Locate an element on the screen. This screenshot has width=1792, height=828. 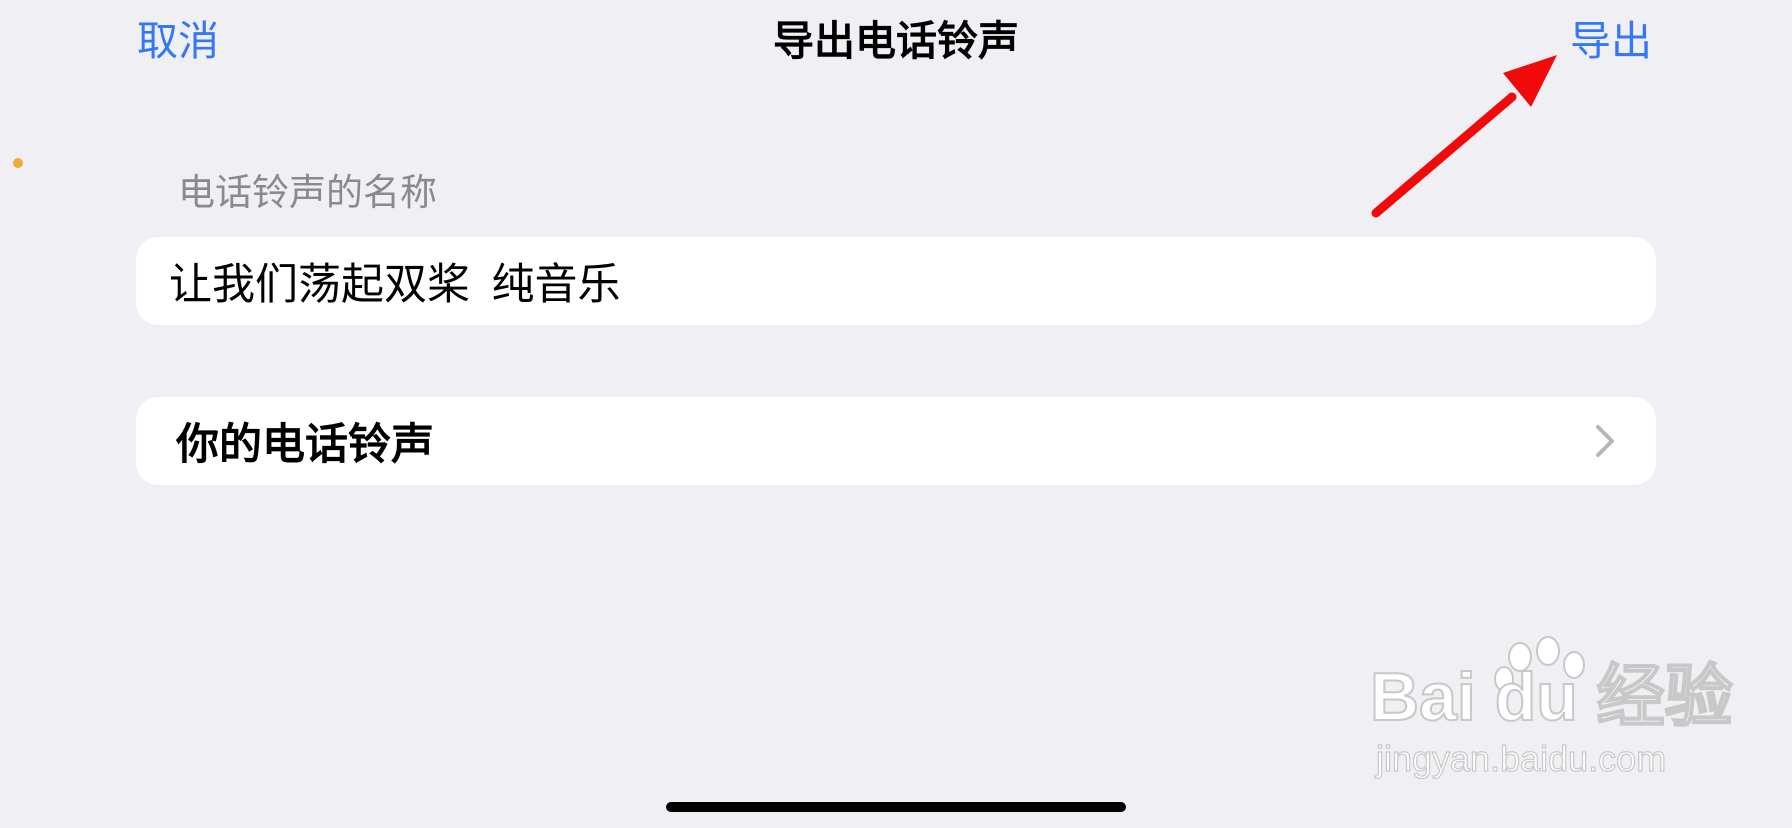
ringtone-name-card is located at coordinates (896, 281).